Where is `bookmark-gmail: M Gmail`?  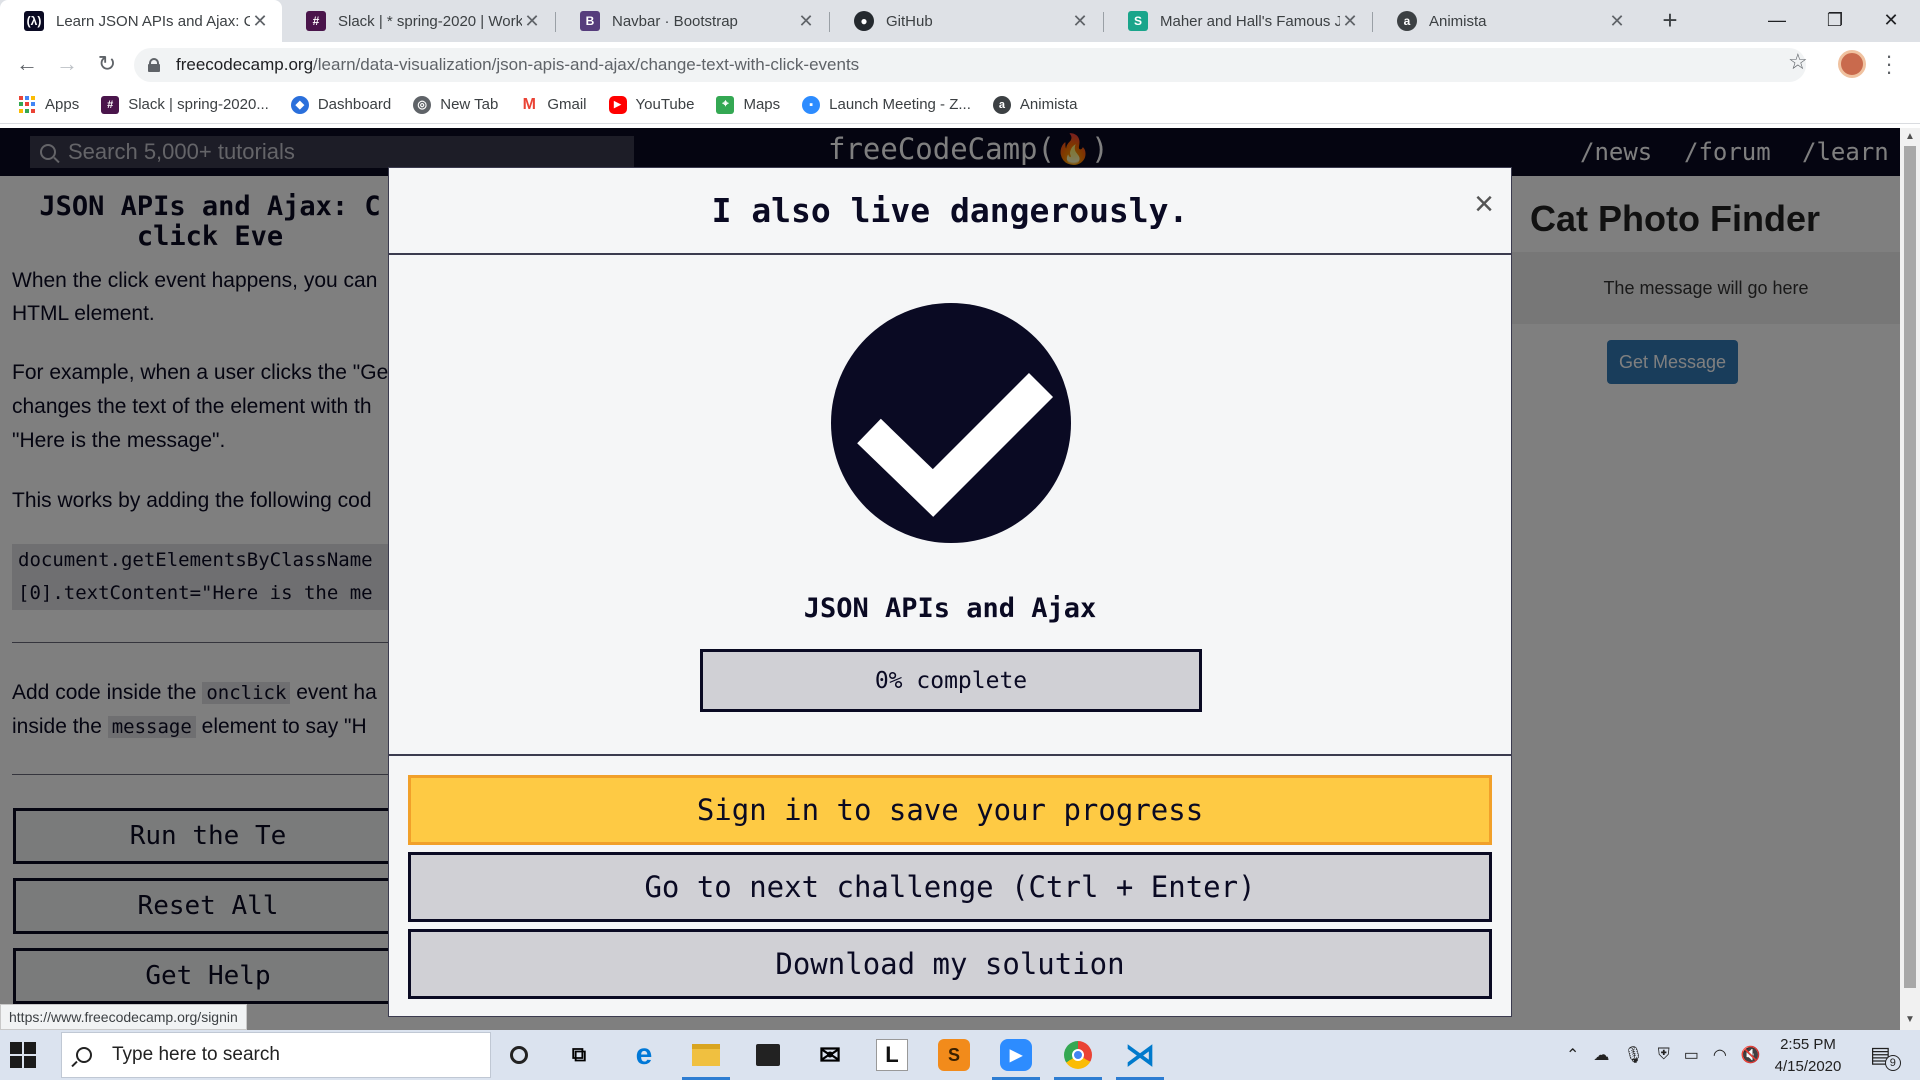 bookmark-gmail: M Gmail is located at coordinates (553, 105).